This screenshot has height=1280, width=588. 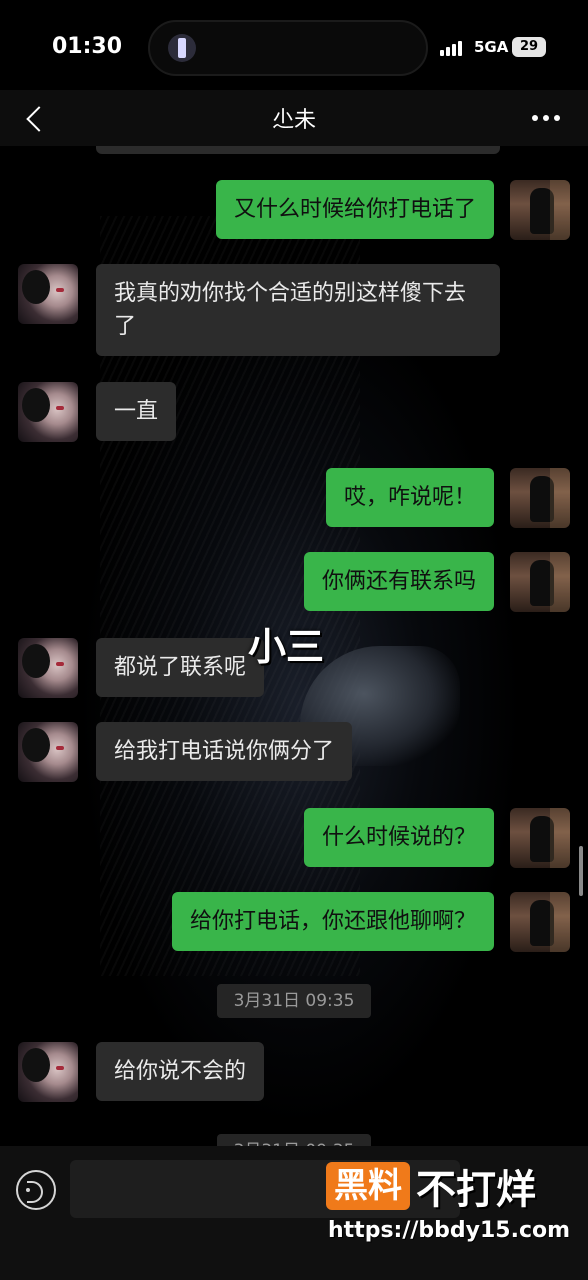 What do you see at coordinates (288, 48) in the screenshot?
I see `dynamic-island` at bounding box center [288, 48].